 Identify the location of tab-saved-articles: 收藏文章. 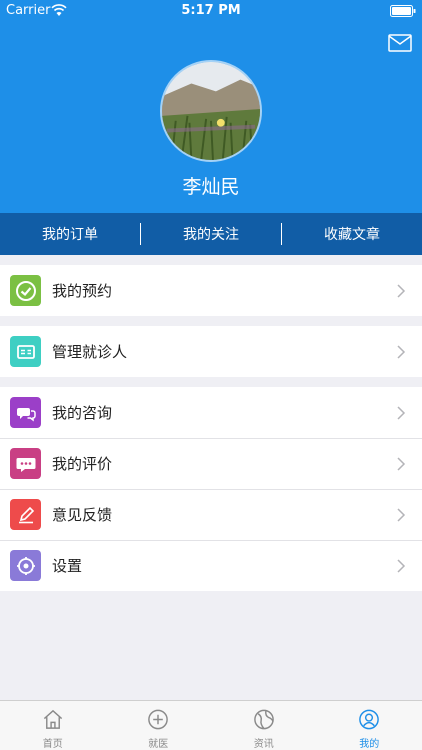
(352, 234).